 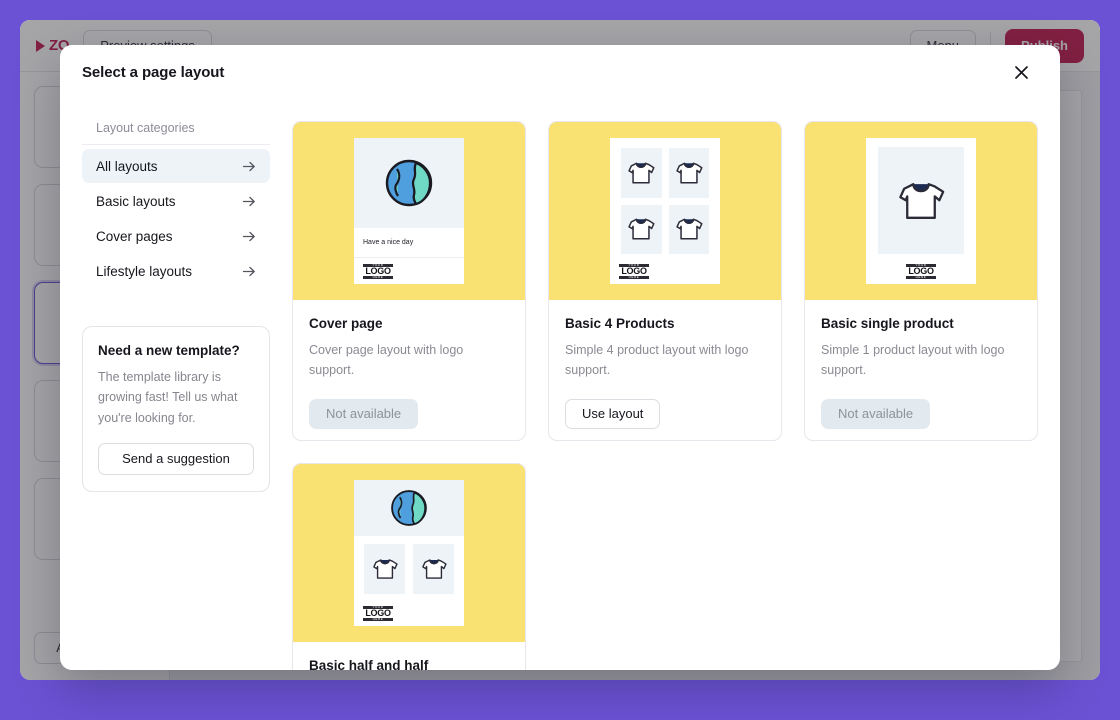 I want to click on layout-card-meta: Basic half and half, so click(x=409, y=656).